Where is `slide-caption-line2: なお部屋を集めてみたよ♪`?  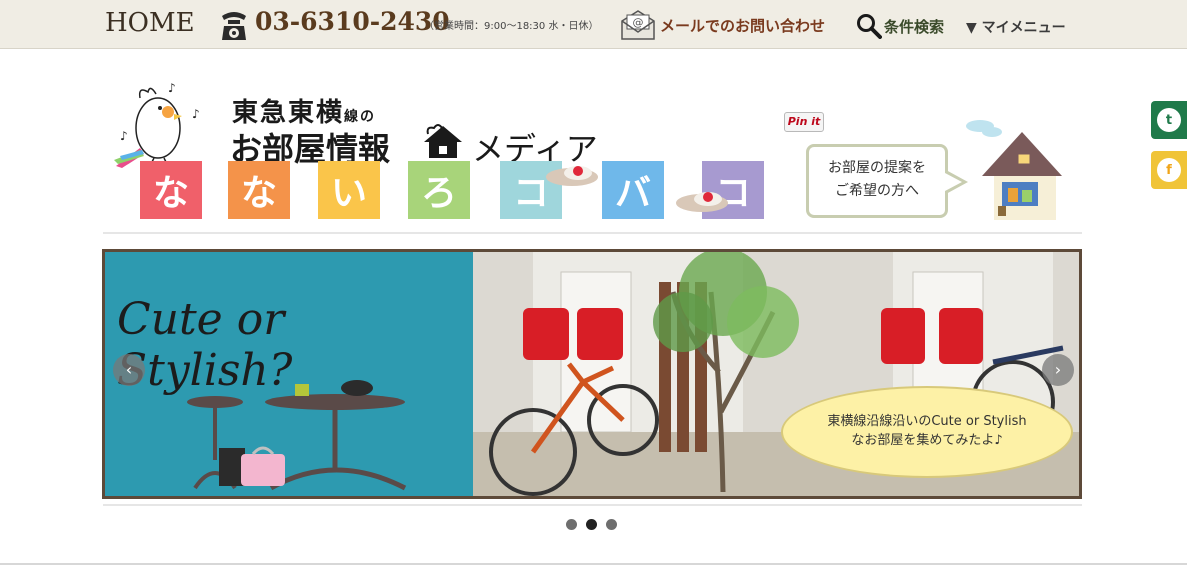 slide-caption-line2: なお部屋を集めてみたよ♪ is located at coordinates (927, 440).